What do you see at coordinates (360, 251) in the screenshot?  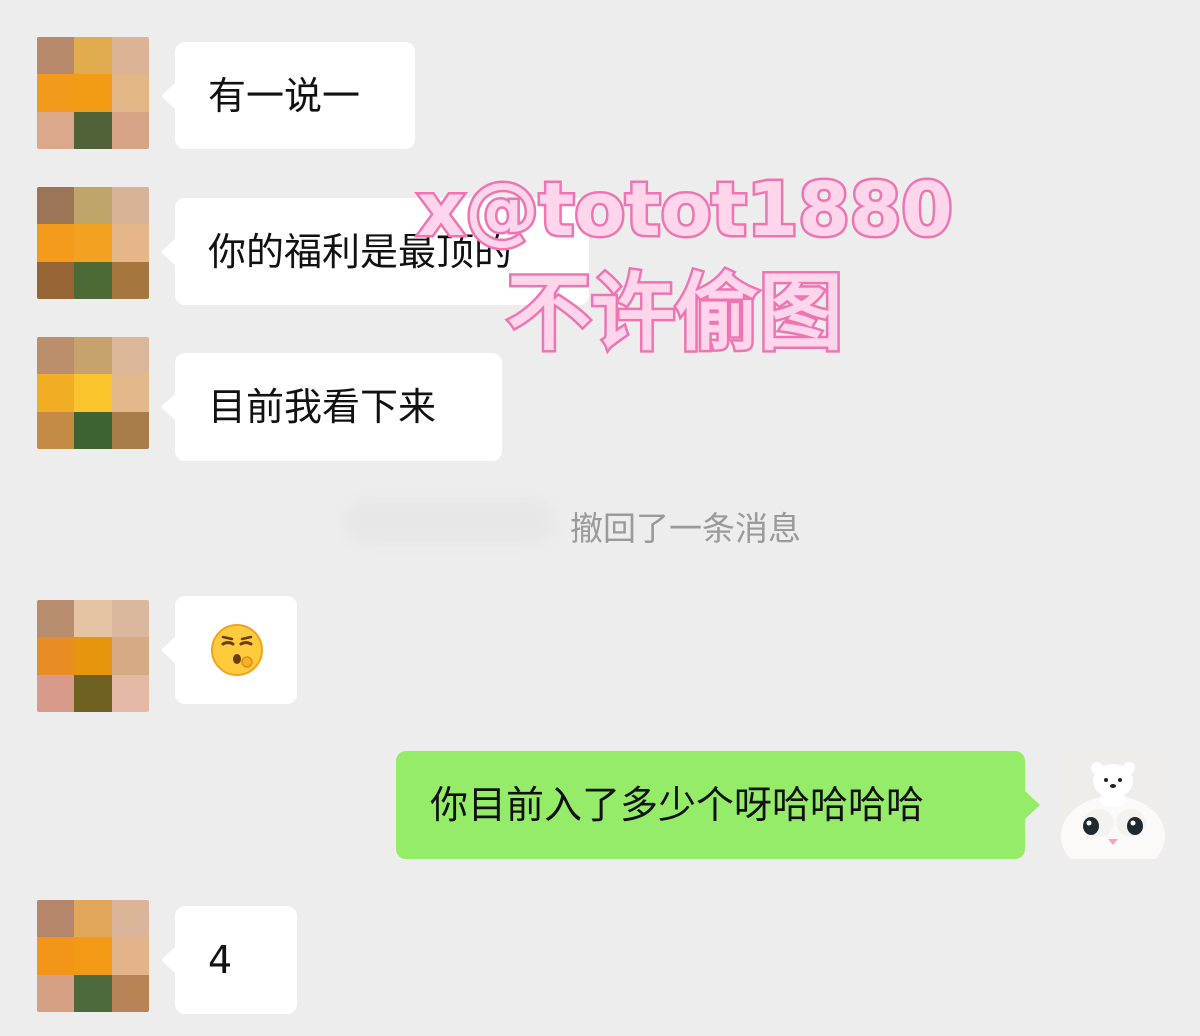 I see `message-text: 你的福利是最顶的` at bounding box center [360, 251].